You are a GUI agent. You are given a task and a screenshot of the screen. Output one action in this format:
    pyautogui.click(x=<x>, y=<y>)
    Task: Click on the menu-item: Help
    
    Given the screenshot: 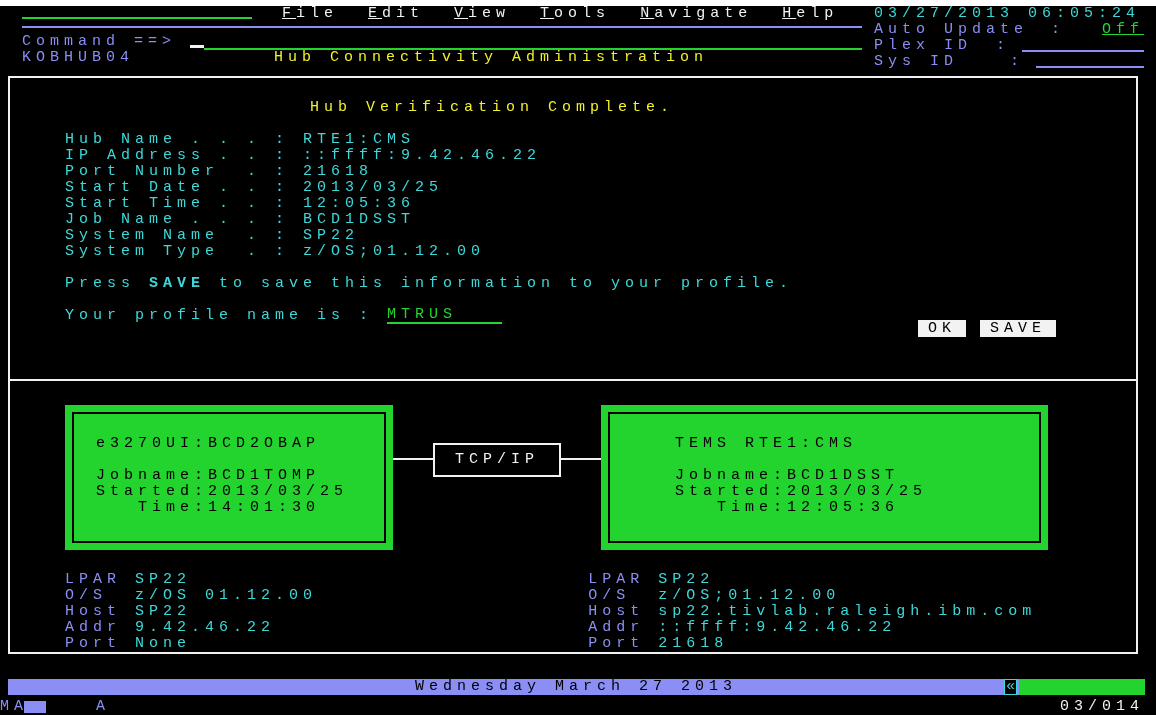 What is the action you would take?
    pyautogui.click(x=810, y=13)
    